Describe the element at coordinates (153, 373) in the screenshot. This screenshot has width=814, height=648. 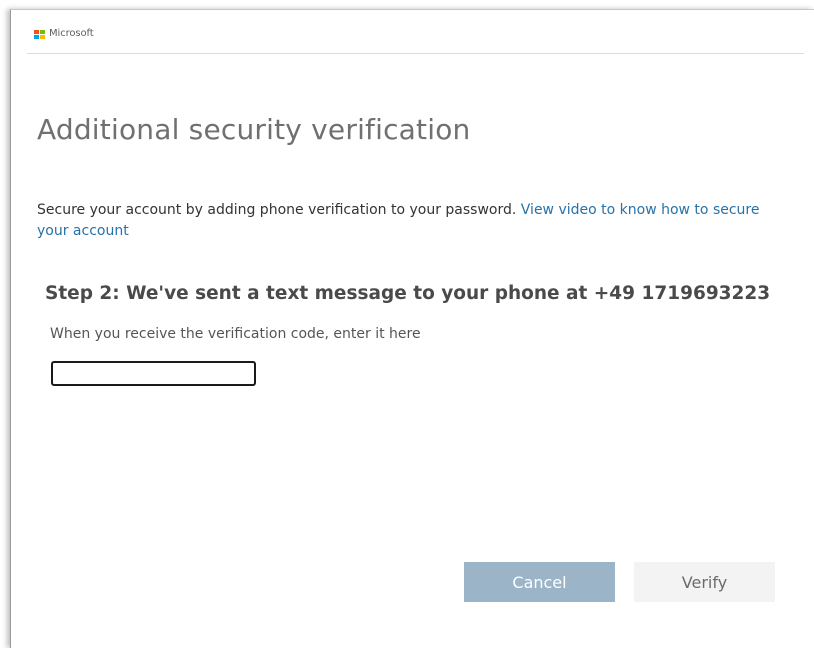
I see `verification-code-input` at that location.